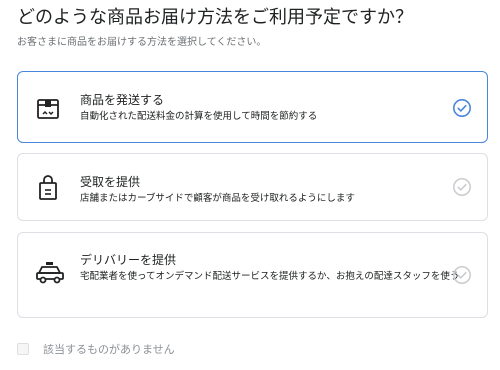  Describe the element at coordinates (270, 276) in the screenshot. I see `option-description-delivery: 宅配業者を使ってオンデマンド配送サービスを提供するか、お抱えの配達スタッフを使う` at that location.